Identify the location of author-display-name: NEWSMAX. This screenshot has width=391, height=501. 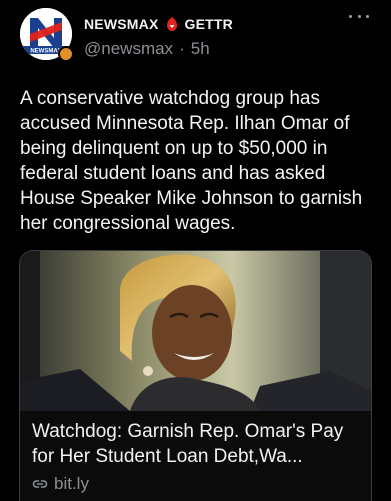
(121, 24).